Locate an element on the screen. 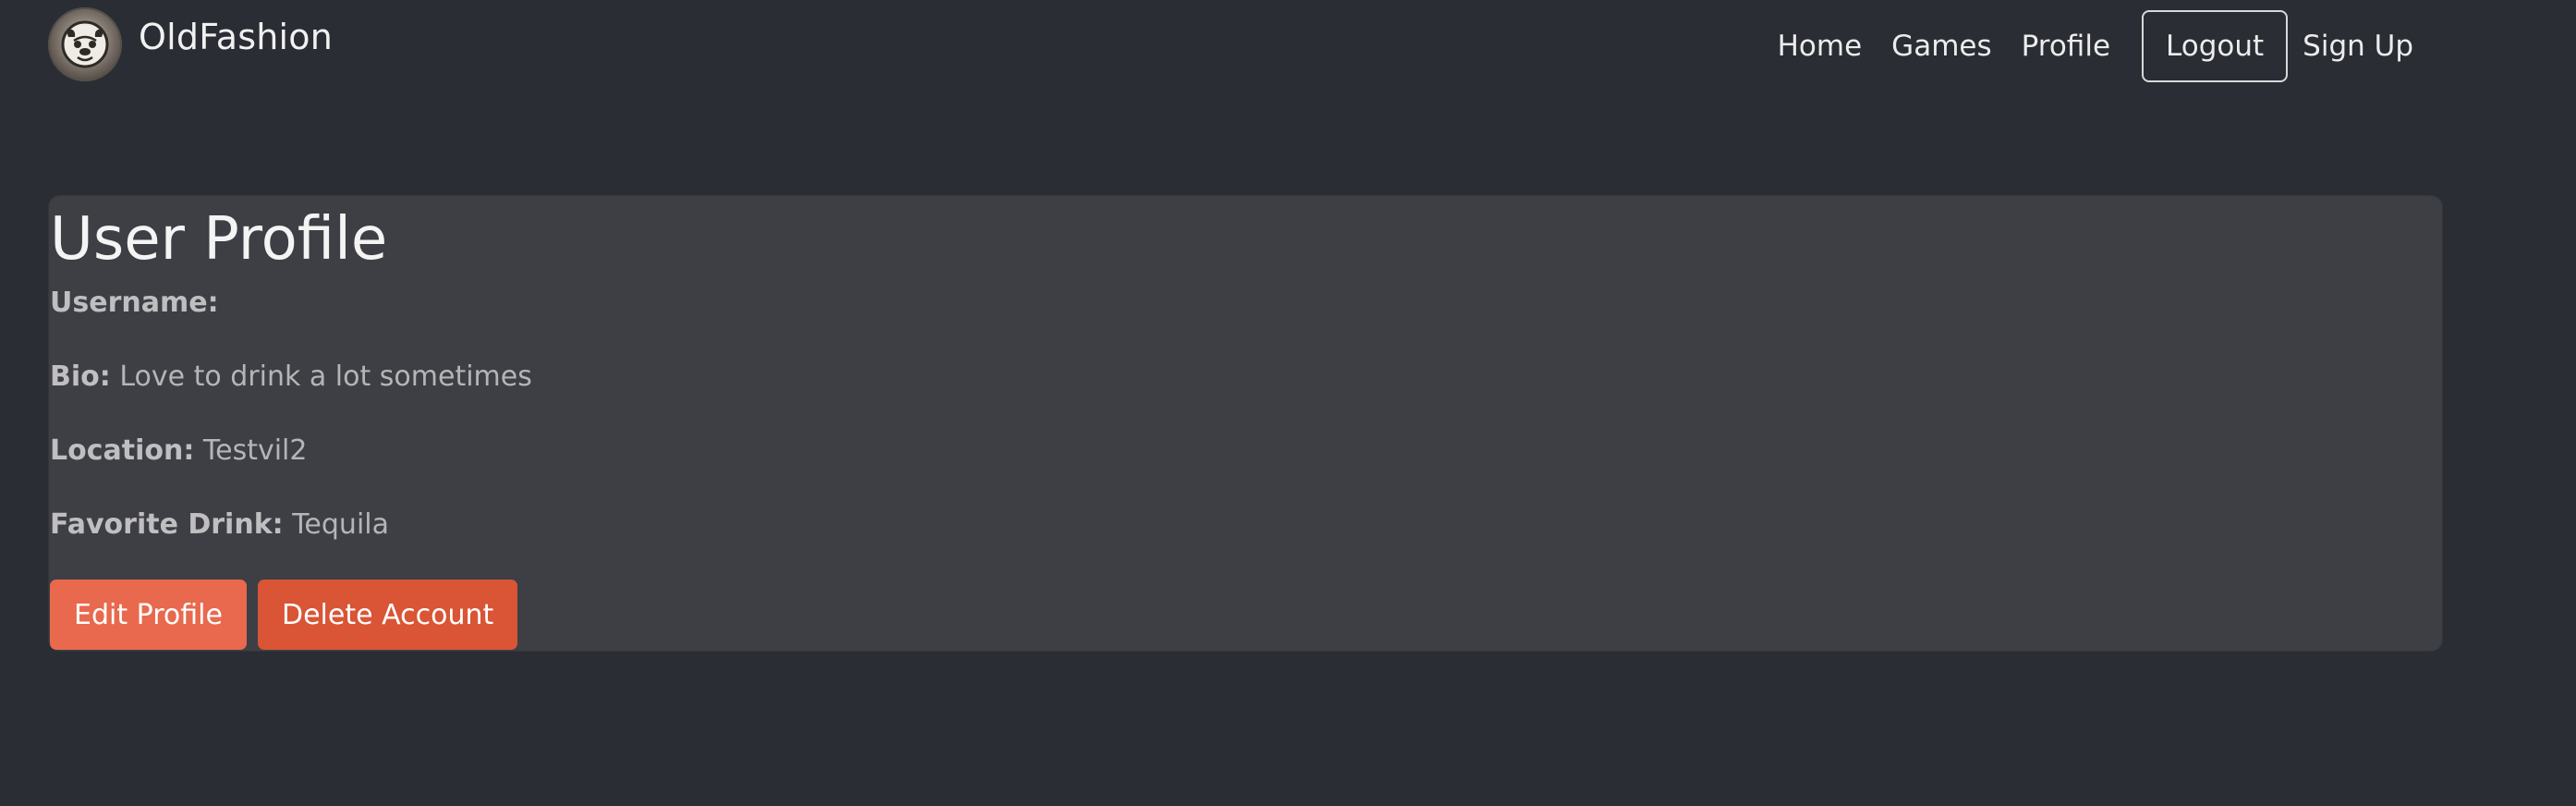  nav-link-profile: Profile is located at coordinates (2066, 46).